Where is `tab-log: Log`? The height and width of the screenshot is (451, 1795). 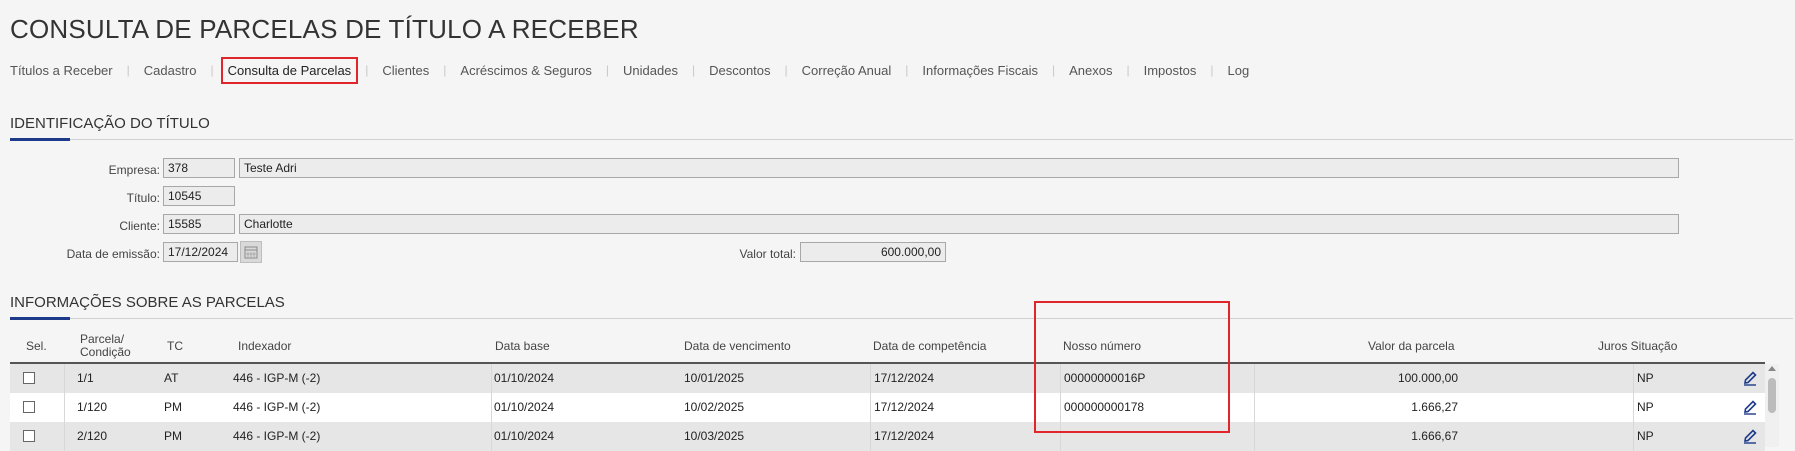
tab-log: Log is located at coordinates (1238, 70).